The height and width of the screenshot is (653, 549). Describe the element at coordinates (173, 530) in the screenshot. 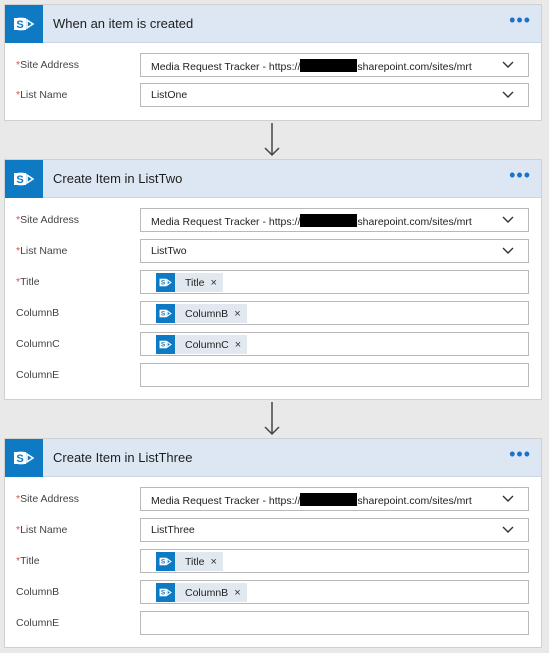

I see `list-name-value: ListThree` at that location.